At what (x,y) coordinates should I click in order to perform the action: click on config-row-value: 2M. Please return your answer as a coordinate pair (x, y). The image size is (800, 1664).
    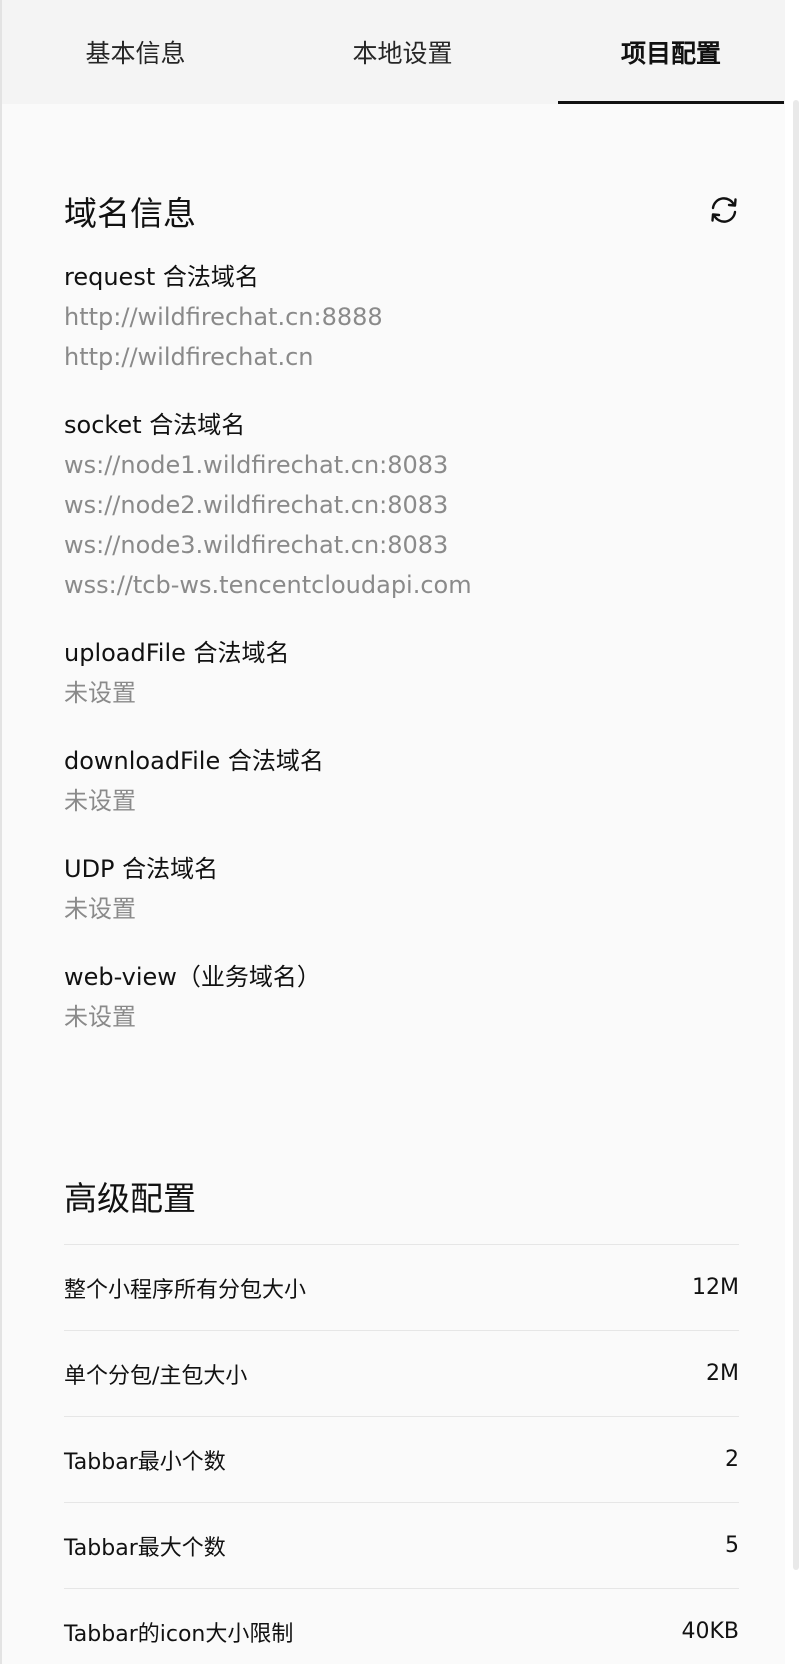
    Looking at the image, I should click on (722, 1373).